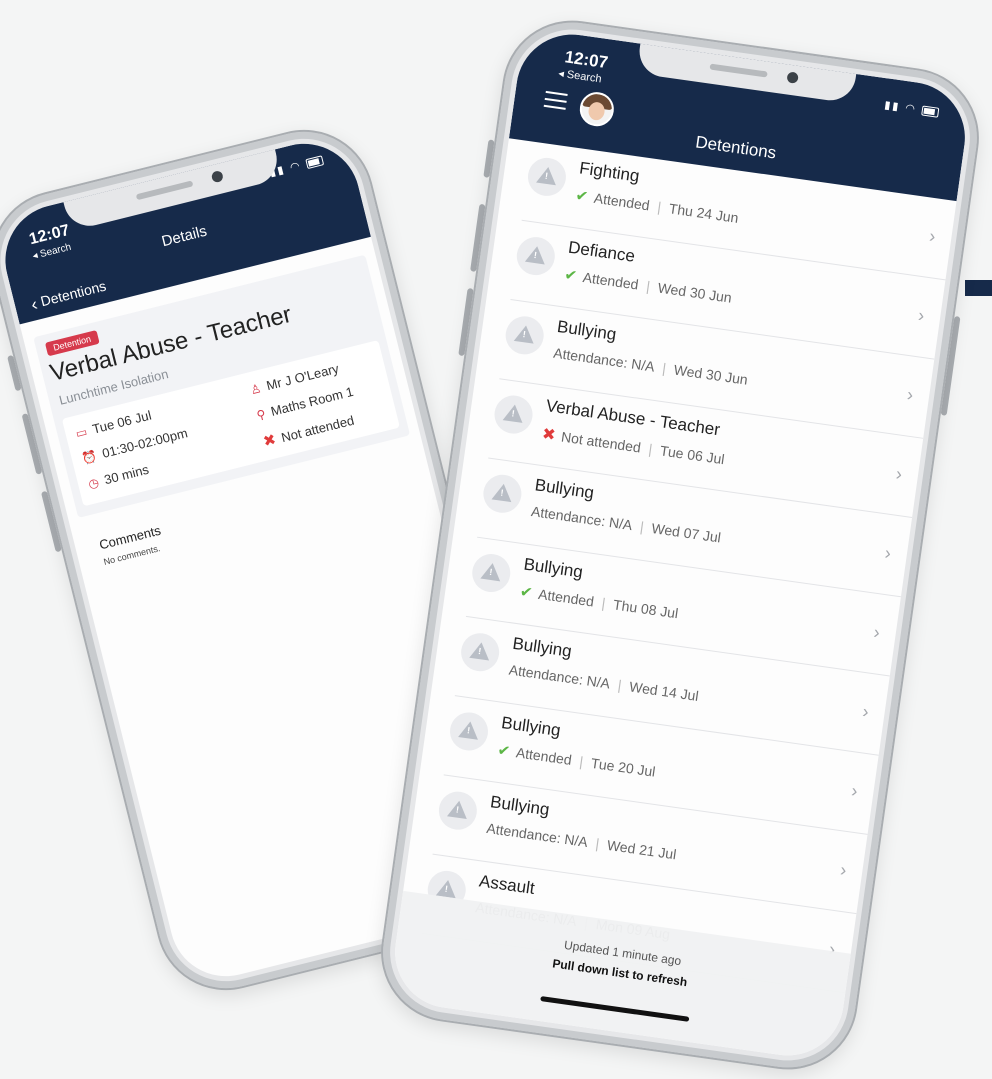 Image resolution: width=992 pixels, height=1079 pixels. I want to click on list-item-meta: Attendance: N/A | Wed 30 Jun, so click(650, 366).